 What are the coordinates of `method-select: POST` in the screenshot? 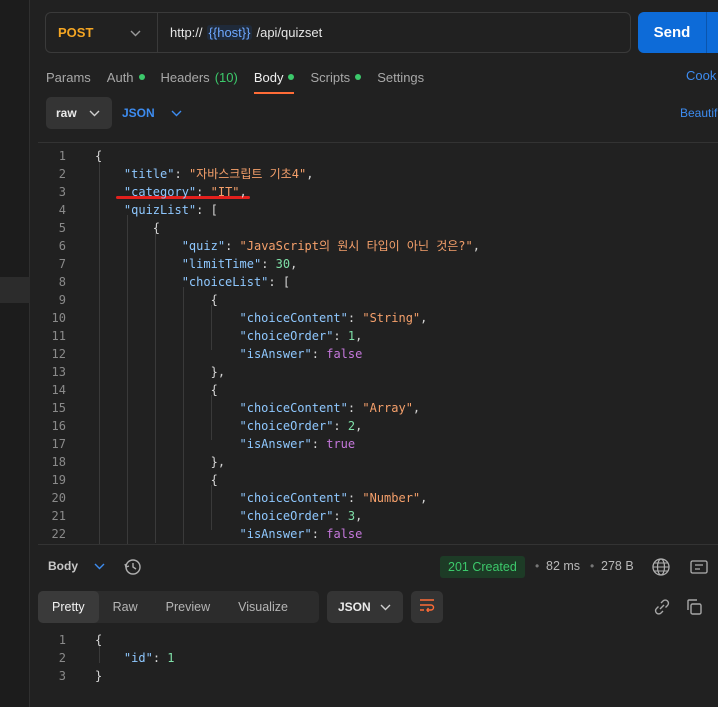 It's located at (102, 32).